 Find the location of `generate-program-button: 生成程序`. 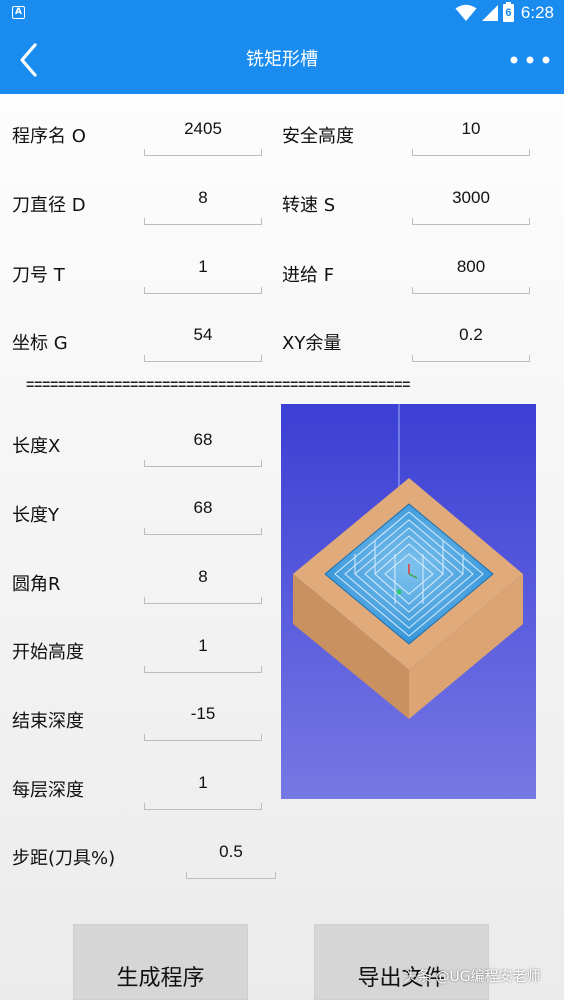

generate-program-button: 生成程序 is located at coordinates (160, 962).